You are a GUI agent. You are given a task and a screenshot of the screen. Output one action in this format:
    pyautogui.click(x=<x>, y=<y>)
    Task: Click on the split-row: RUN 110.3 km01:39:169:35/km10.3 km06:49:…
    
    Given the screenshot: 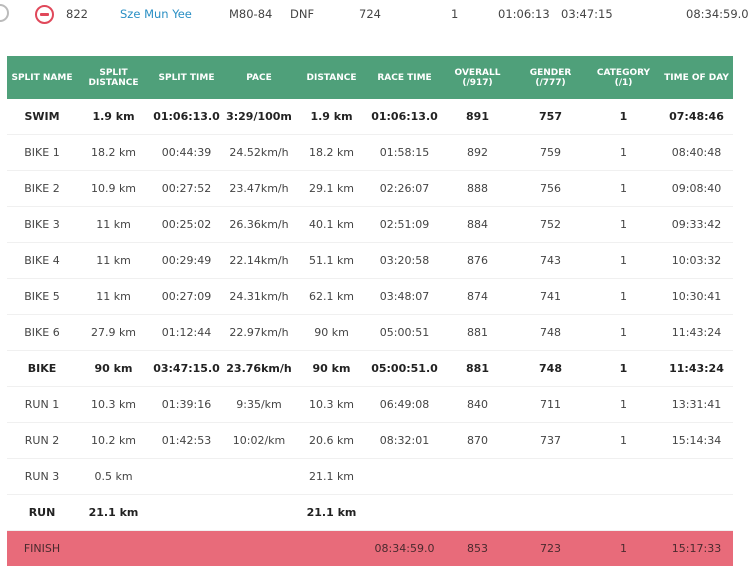 What is the action you would take?
    pyautogui.click(x=370, y=405)
    